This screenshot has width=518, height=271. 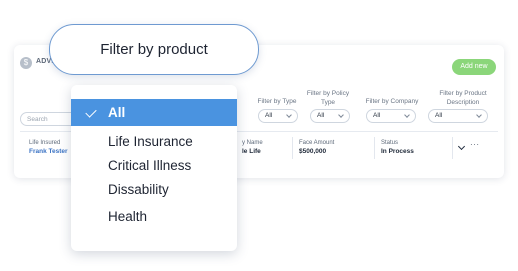 What do you see at coordinates (91, 112) in the screenshot?
I see `check-icon` at bounding box center [91, 112].